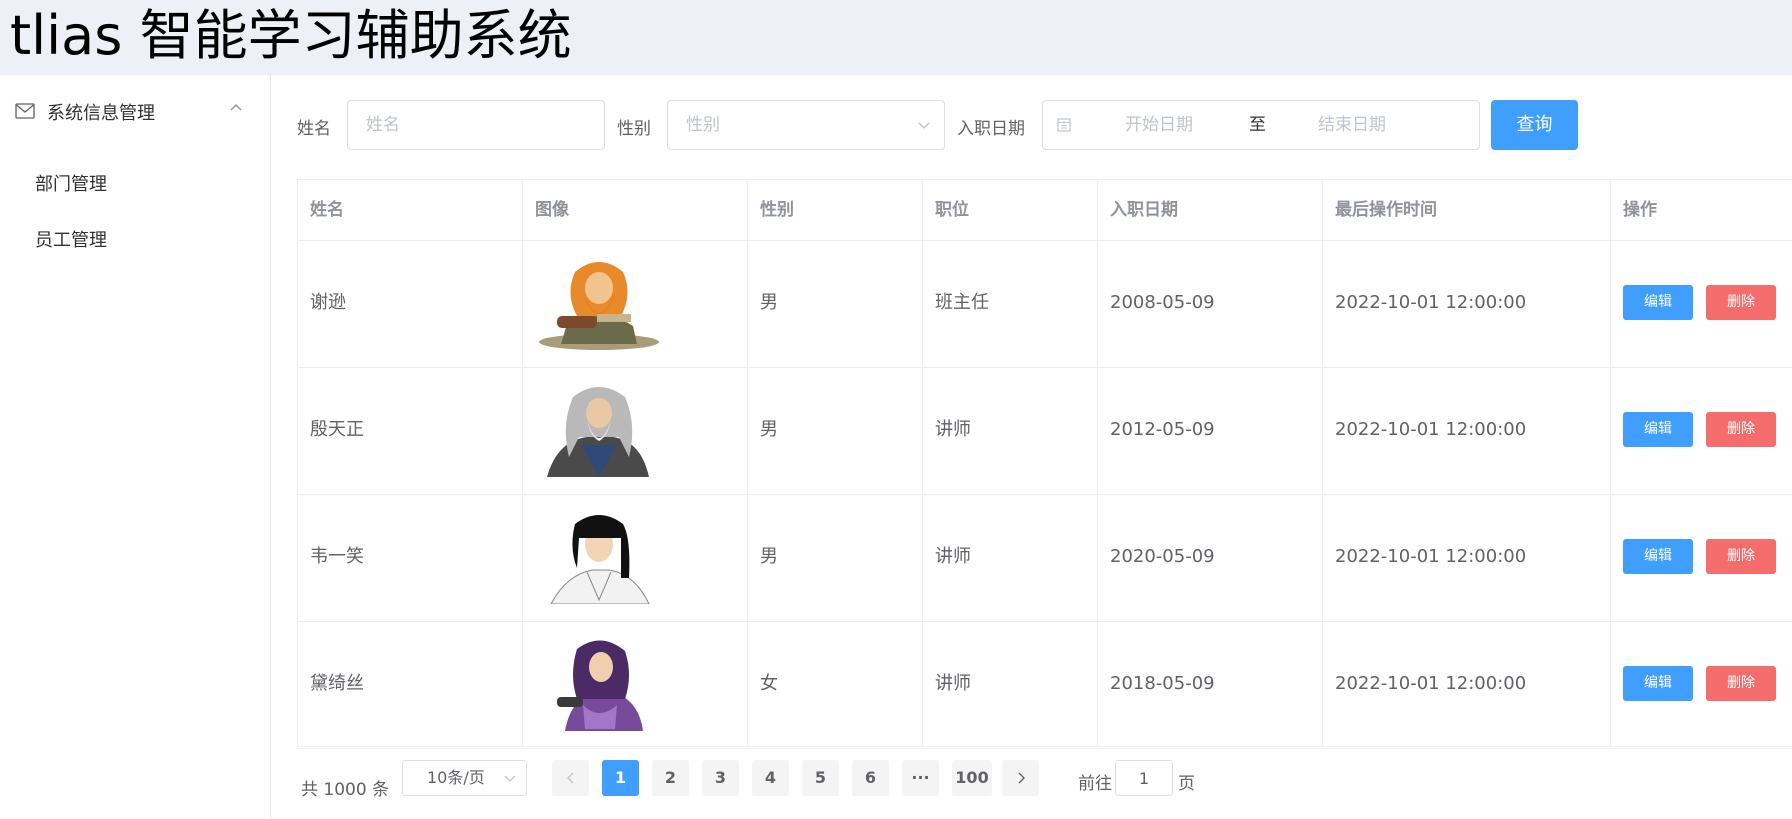 The image size is (1792, 819). I want to click on page-button-3: 3, so click(720, 778).